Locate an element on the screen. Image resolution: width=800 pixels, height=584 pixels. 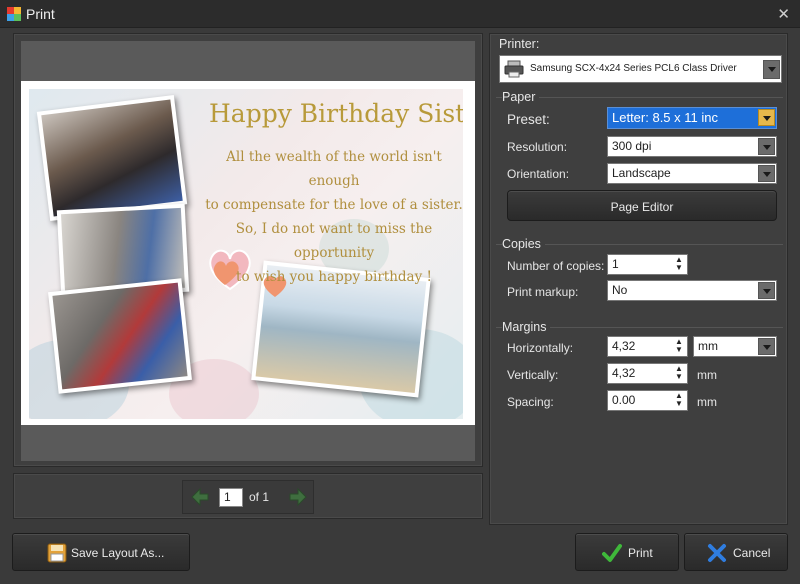
window-title: Print is located at coordinates (40, 14).